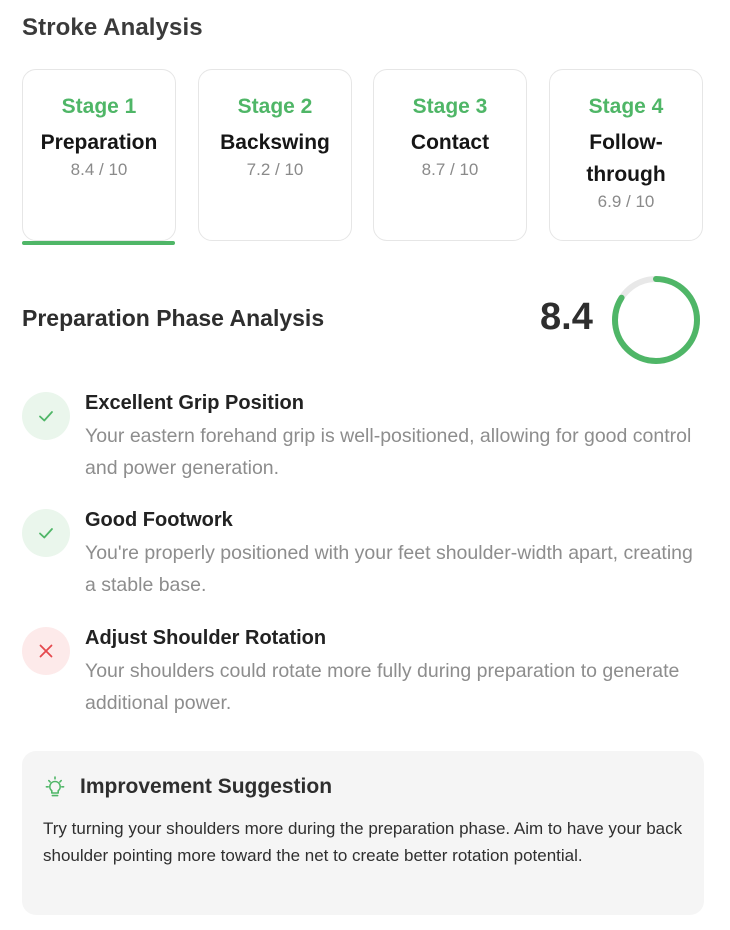 The image size is (730, 930). I want to click on stage-score: 8.4 / 10, so click(99, 169).